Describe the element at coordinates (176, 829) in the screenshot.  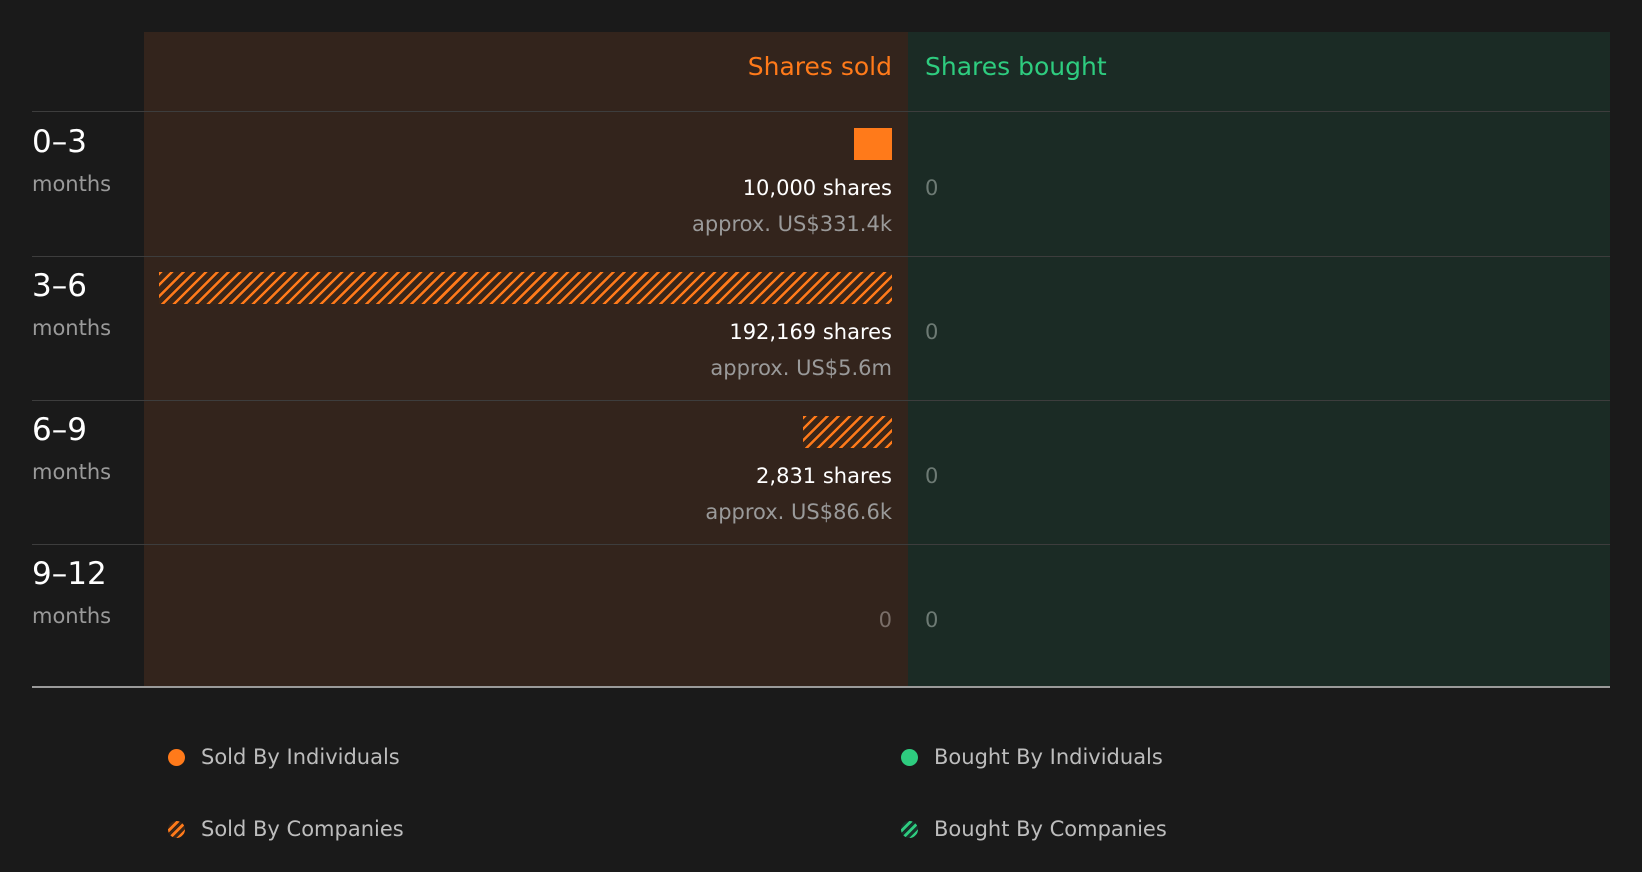
I see `hatched-orange-dot-icon` at that location.